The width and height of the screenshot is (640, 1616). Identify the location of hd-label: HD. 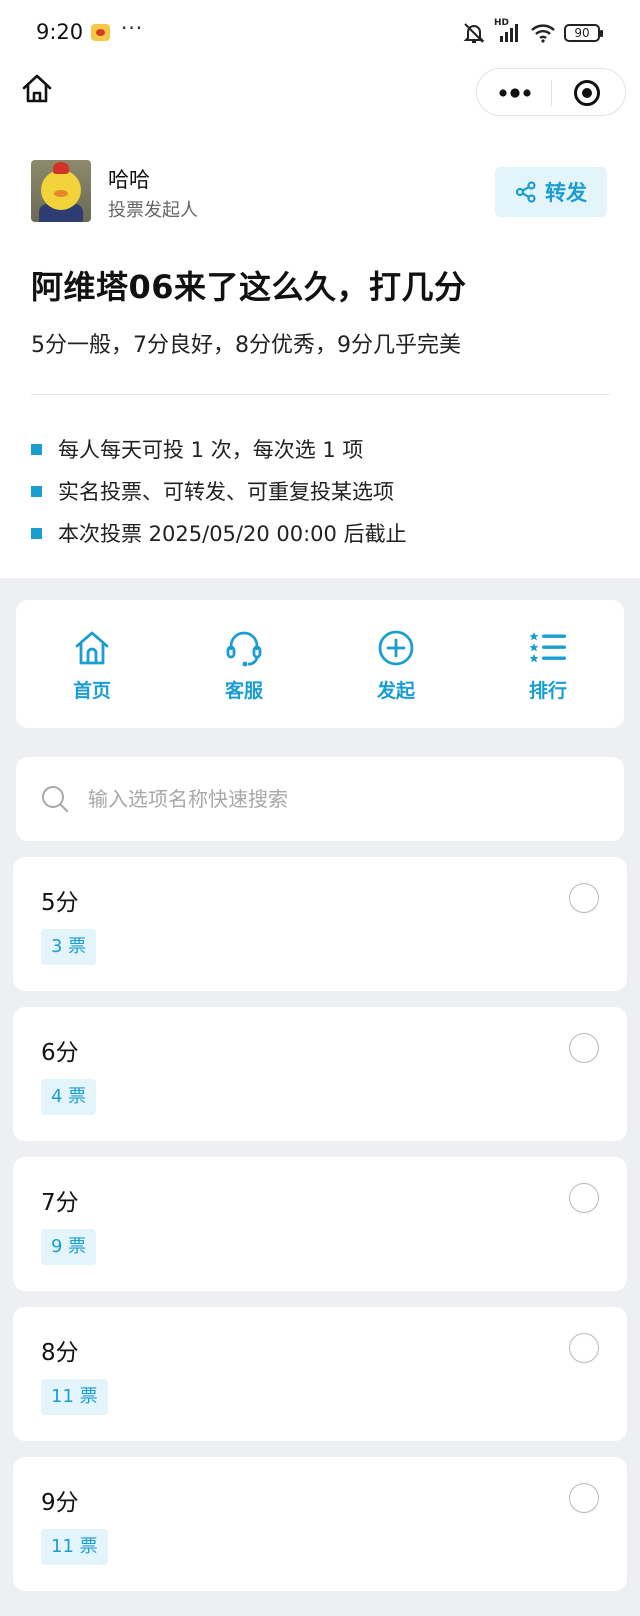
(502, 23).